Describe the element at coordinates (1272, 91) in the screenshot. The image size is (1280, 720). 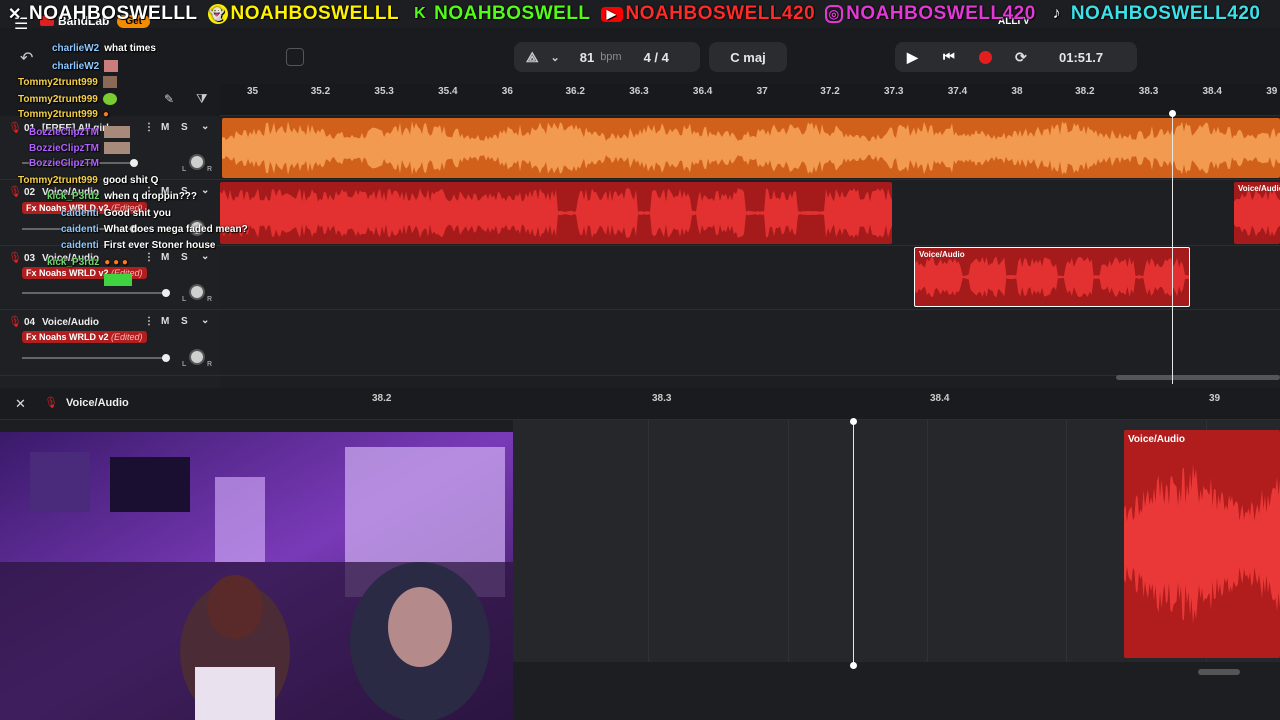
I see `ruler-tick: 39` at that location.